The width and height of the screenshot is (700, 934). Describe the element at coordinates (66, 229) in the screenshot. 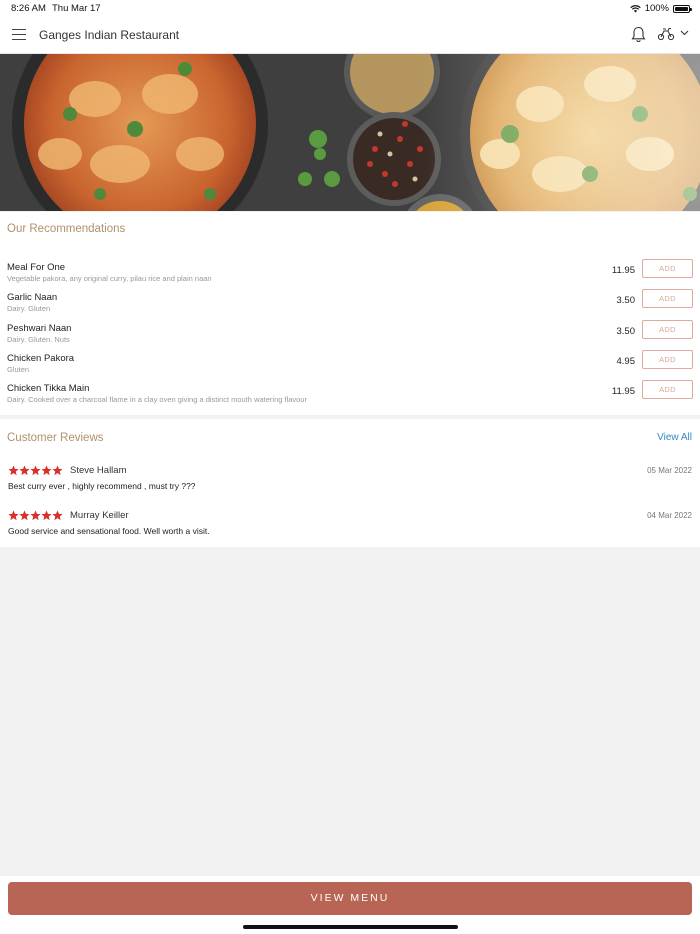

I see `recommendations-title: Our Recommendations` at that location.